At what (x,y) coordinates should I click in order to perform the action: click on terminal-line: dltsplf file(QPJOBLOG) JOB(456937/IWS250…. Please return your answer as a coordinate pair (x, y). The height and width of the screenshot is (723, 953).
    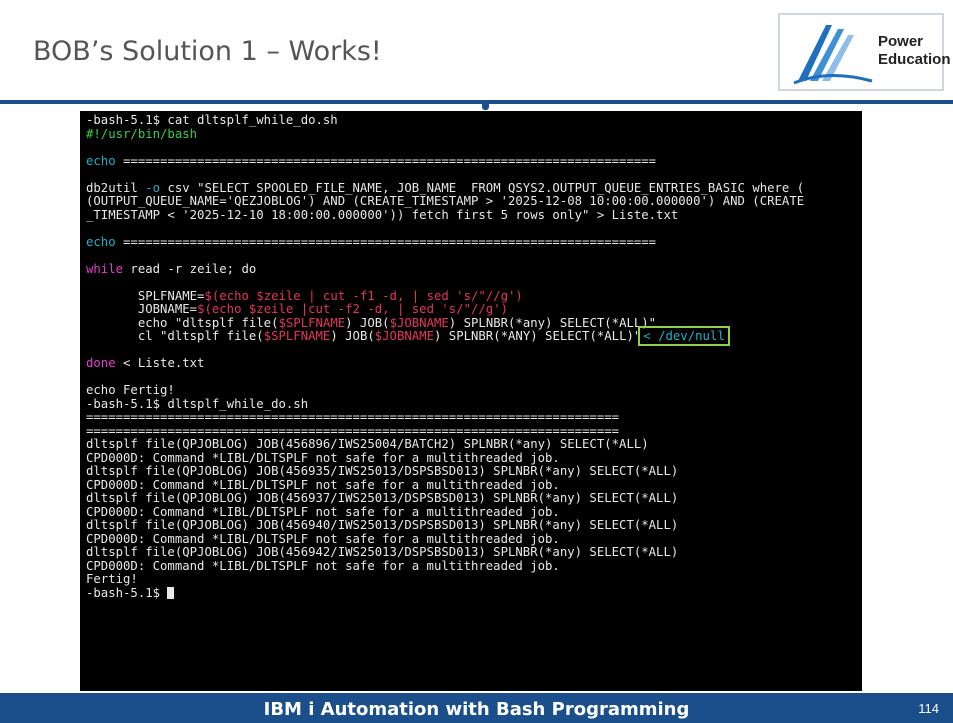
    Looking at the image, I should click on (474, 498).